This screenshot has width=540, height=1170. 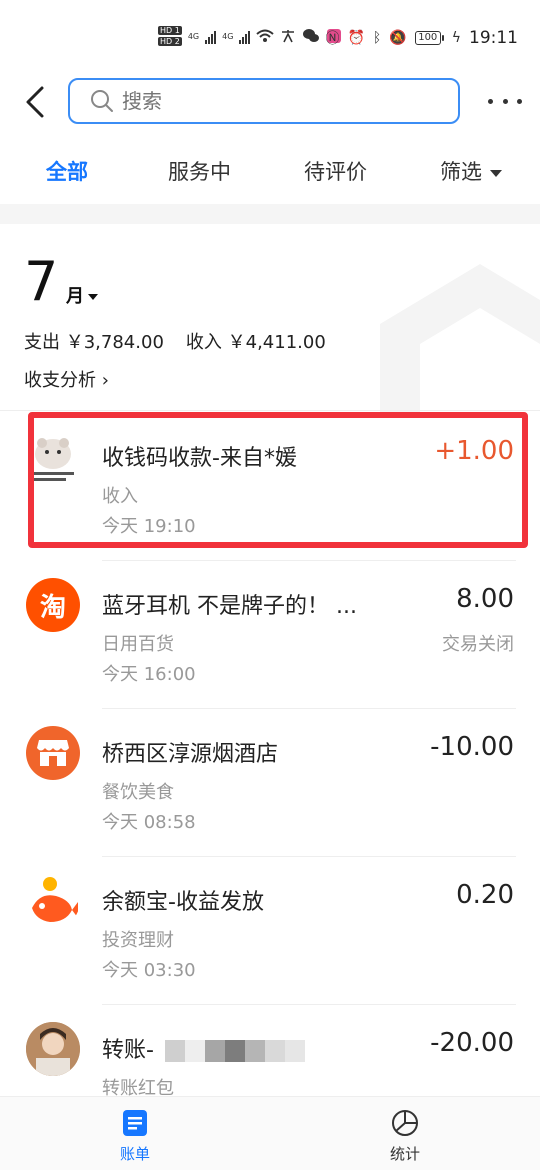 I want to click on wifi-icon, so click(x=265, y=35).